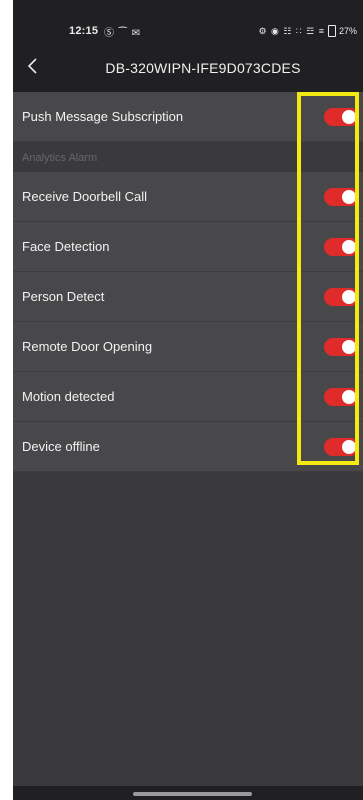  Describe the element at coordinates (87, 346) in the screenshot. I see `remote-door-opening-label: Remote Door Opening` at that location.